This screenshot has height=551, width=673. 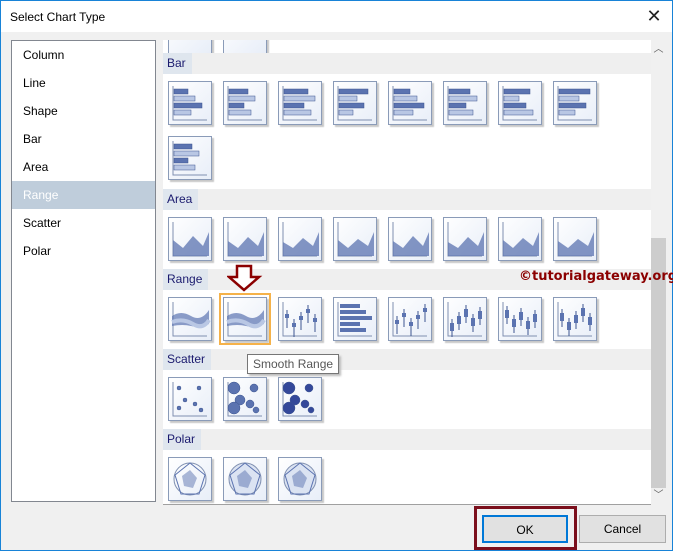 What do you see at coordinates (190, 319) in the screenshot?
I see `range-chart-icon` at bounding box center [190, 319].